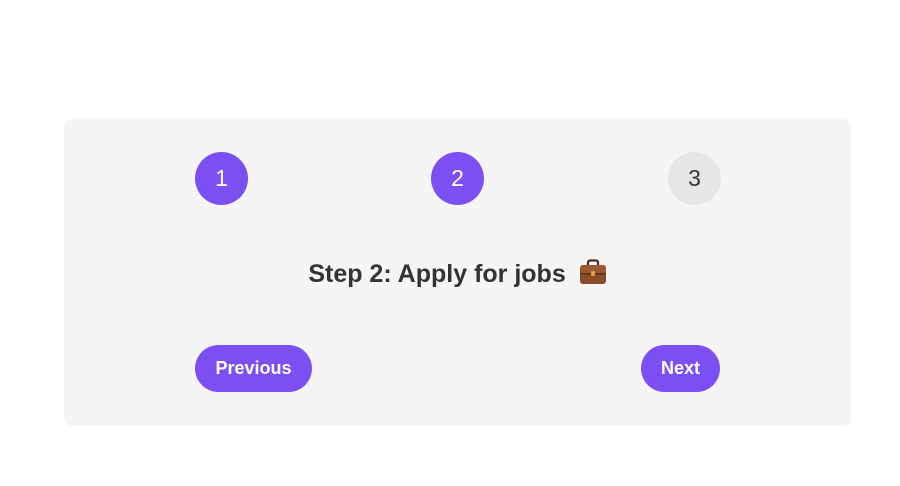  I want to click on next-button: Next, so click(680, 368).